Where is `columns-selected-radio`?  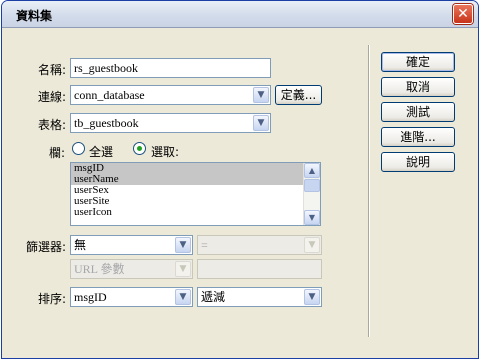 columns-selected-radio is located at coordinates (139, 148).